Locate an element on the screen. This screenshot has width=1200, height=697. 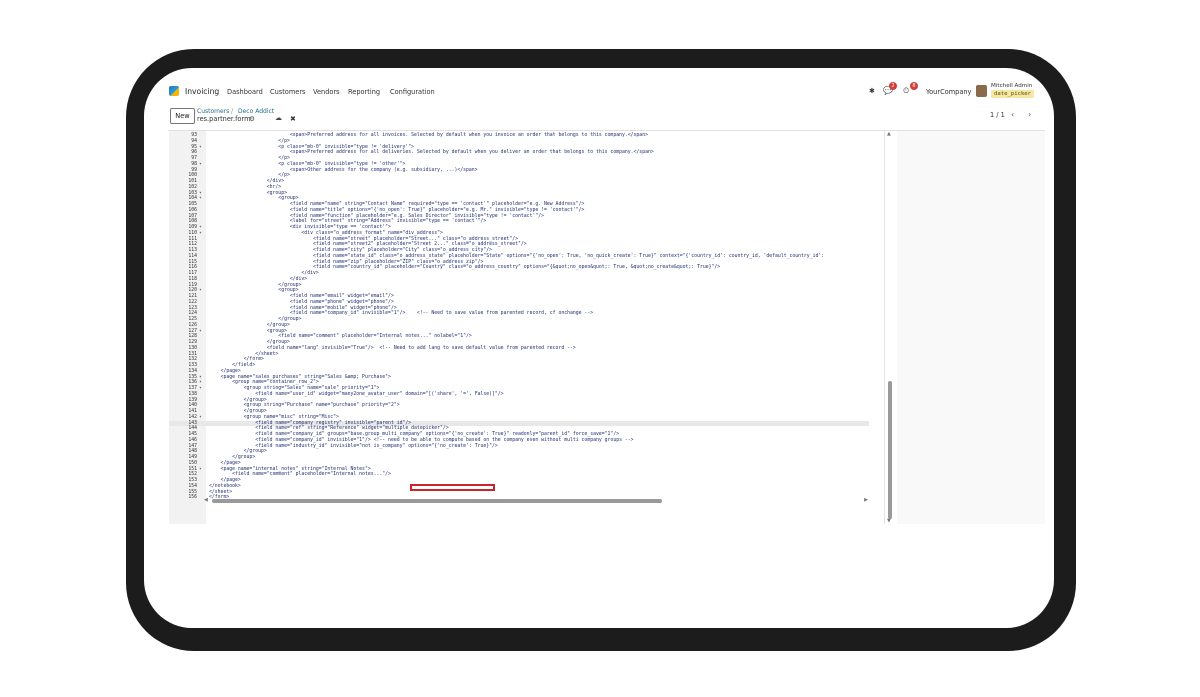
breadcrumb-deco-addict: Deco Addict is located at coordinates (256, 111).